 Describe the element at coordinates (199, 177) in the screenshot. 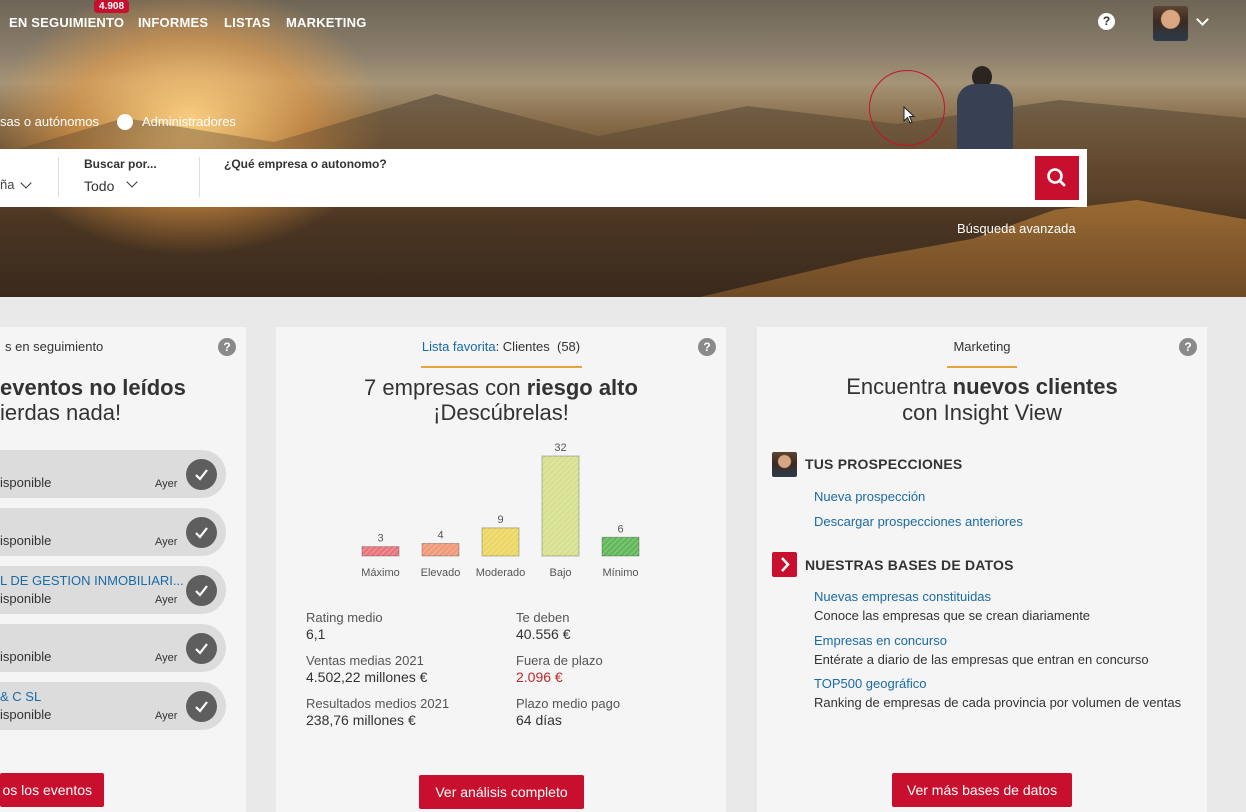

I see `divider` at that location.